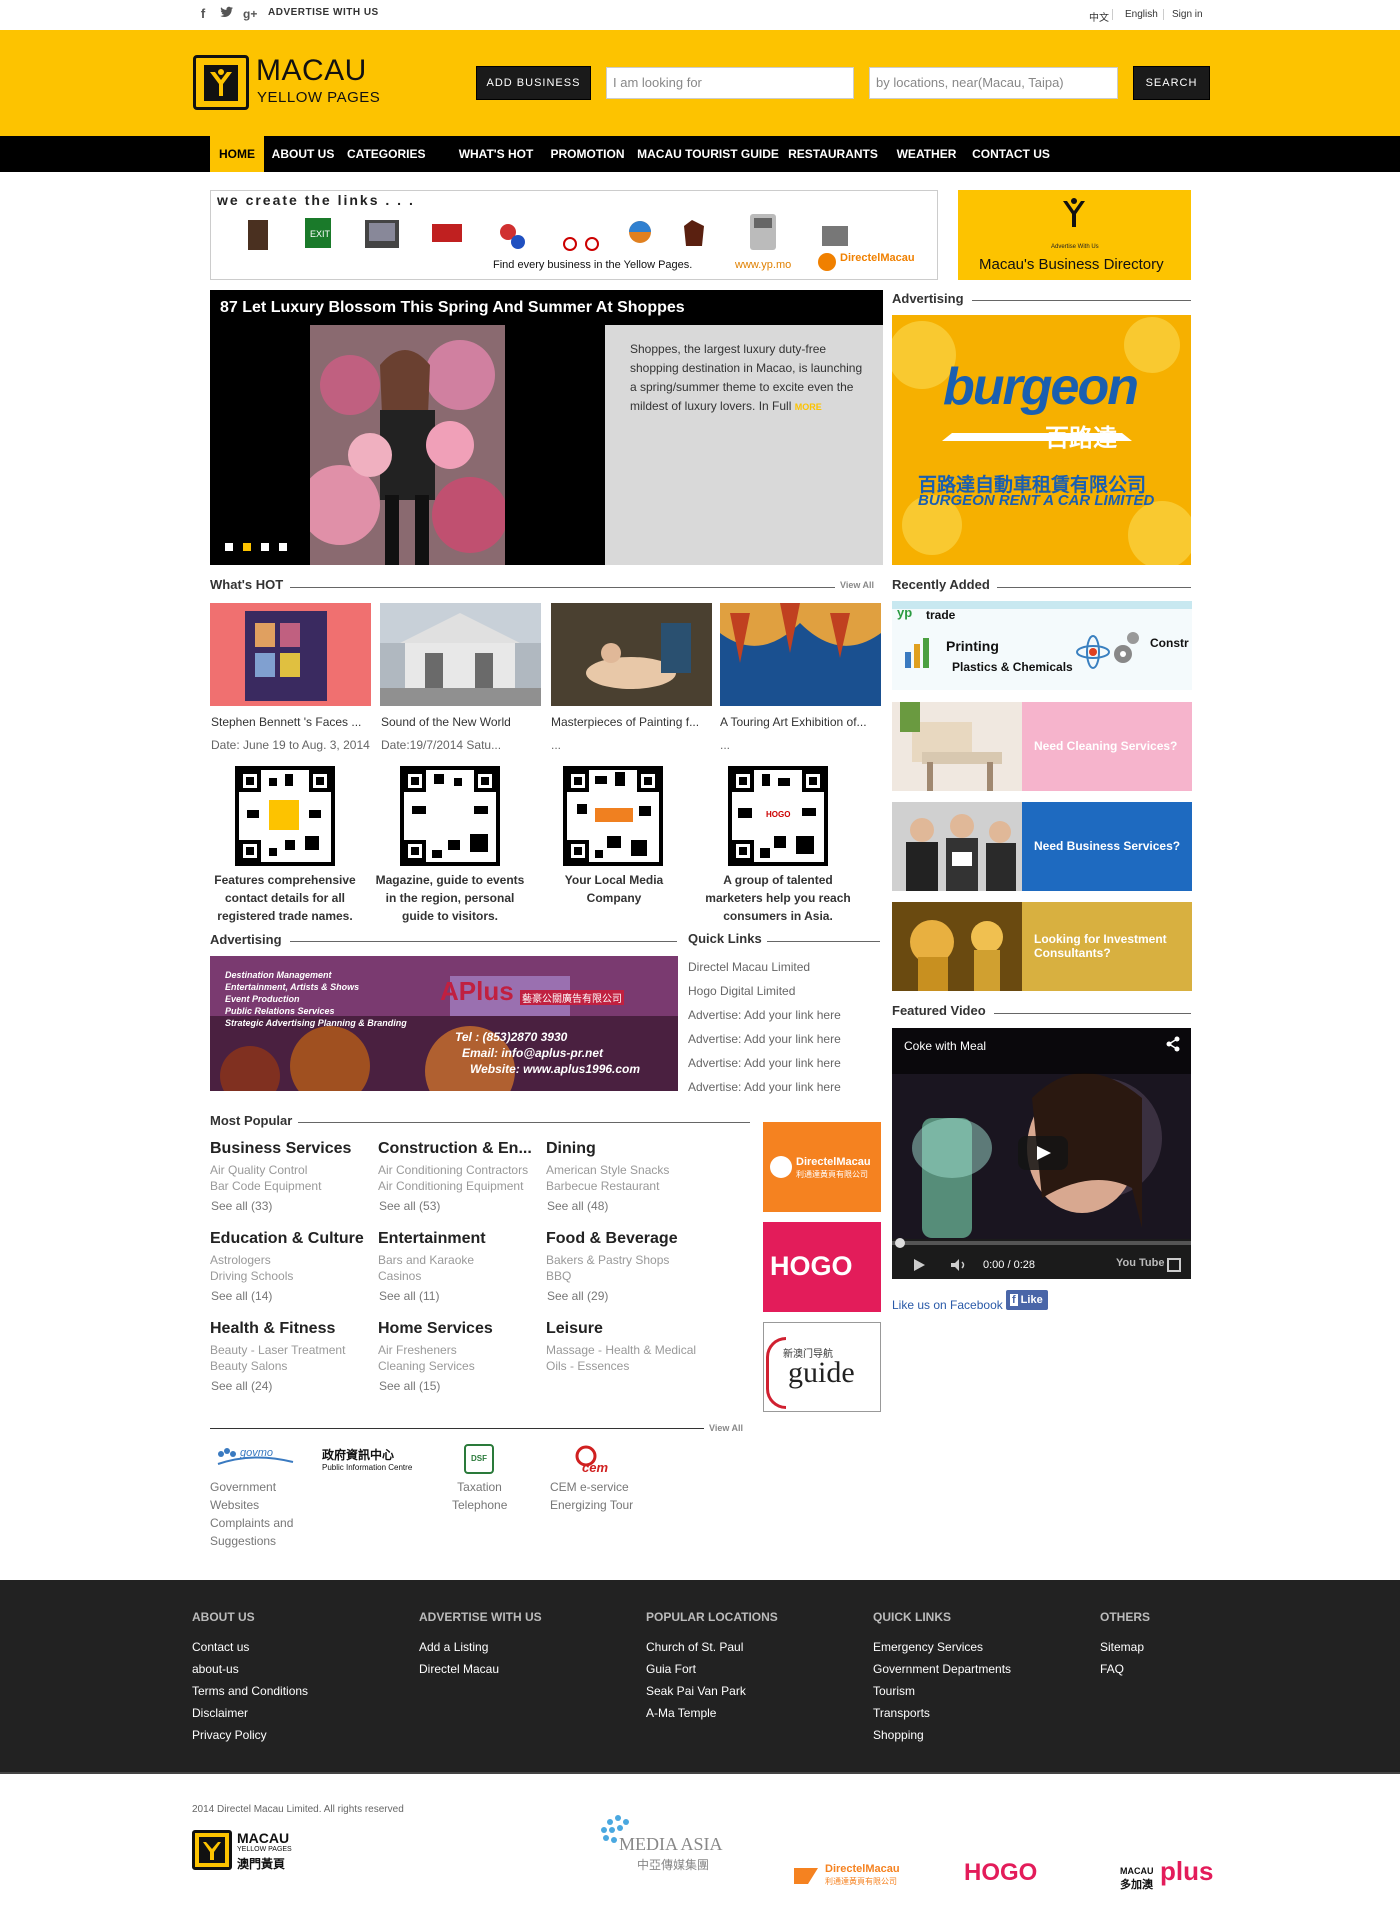 The height and width of the screenshot is (1921, 1400). I want to click on footer-link: Shopping, so click(898, 1735).